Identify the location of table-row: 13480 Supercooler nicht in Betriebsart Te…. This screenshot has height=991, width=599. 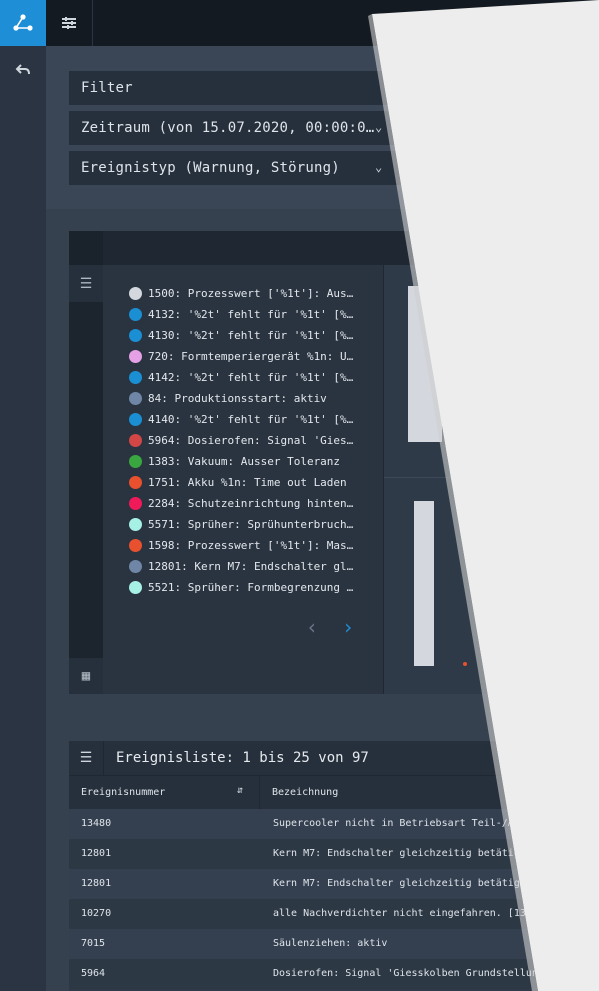
(334, 824).